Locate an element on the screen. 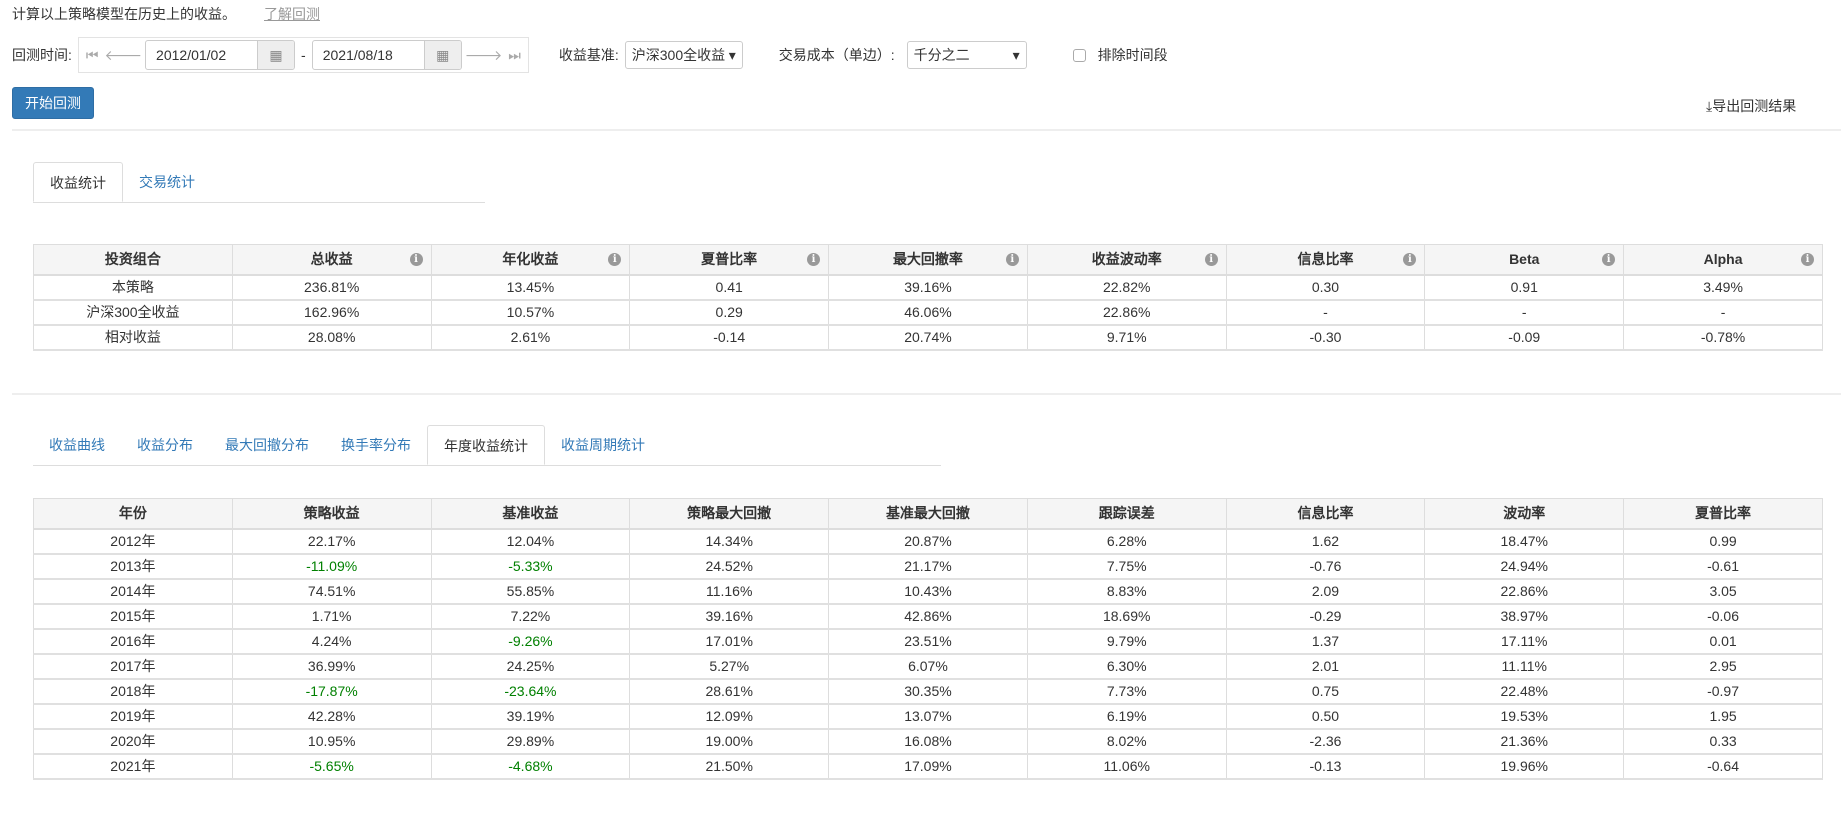 This screenshot has height=823, width=1841. table-cell: 2.95 is located at coordinates (1723, 666).